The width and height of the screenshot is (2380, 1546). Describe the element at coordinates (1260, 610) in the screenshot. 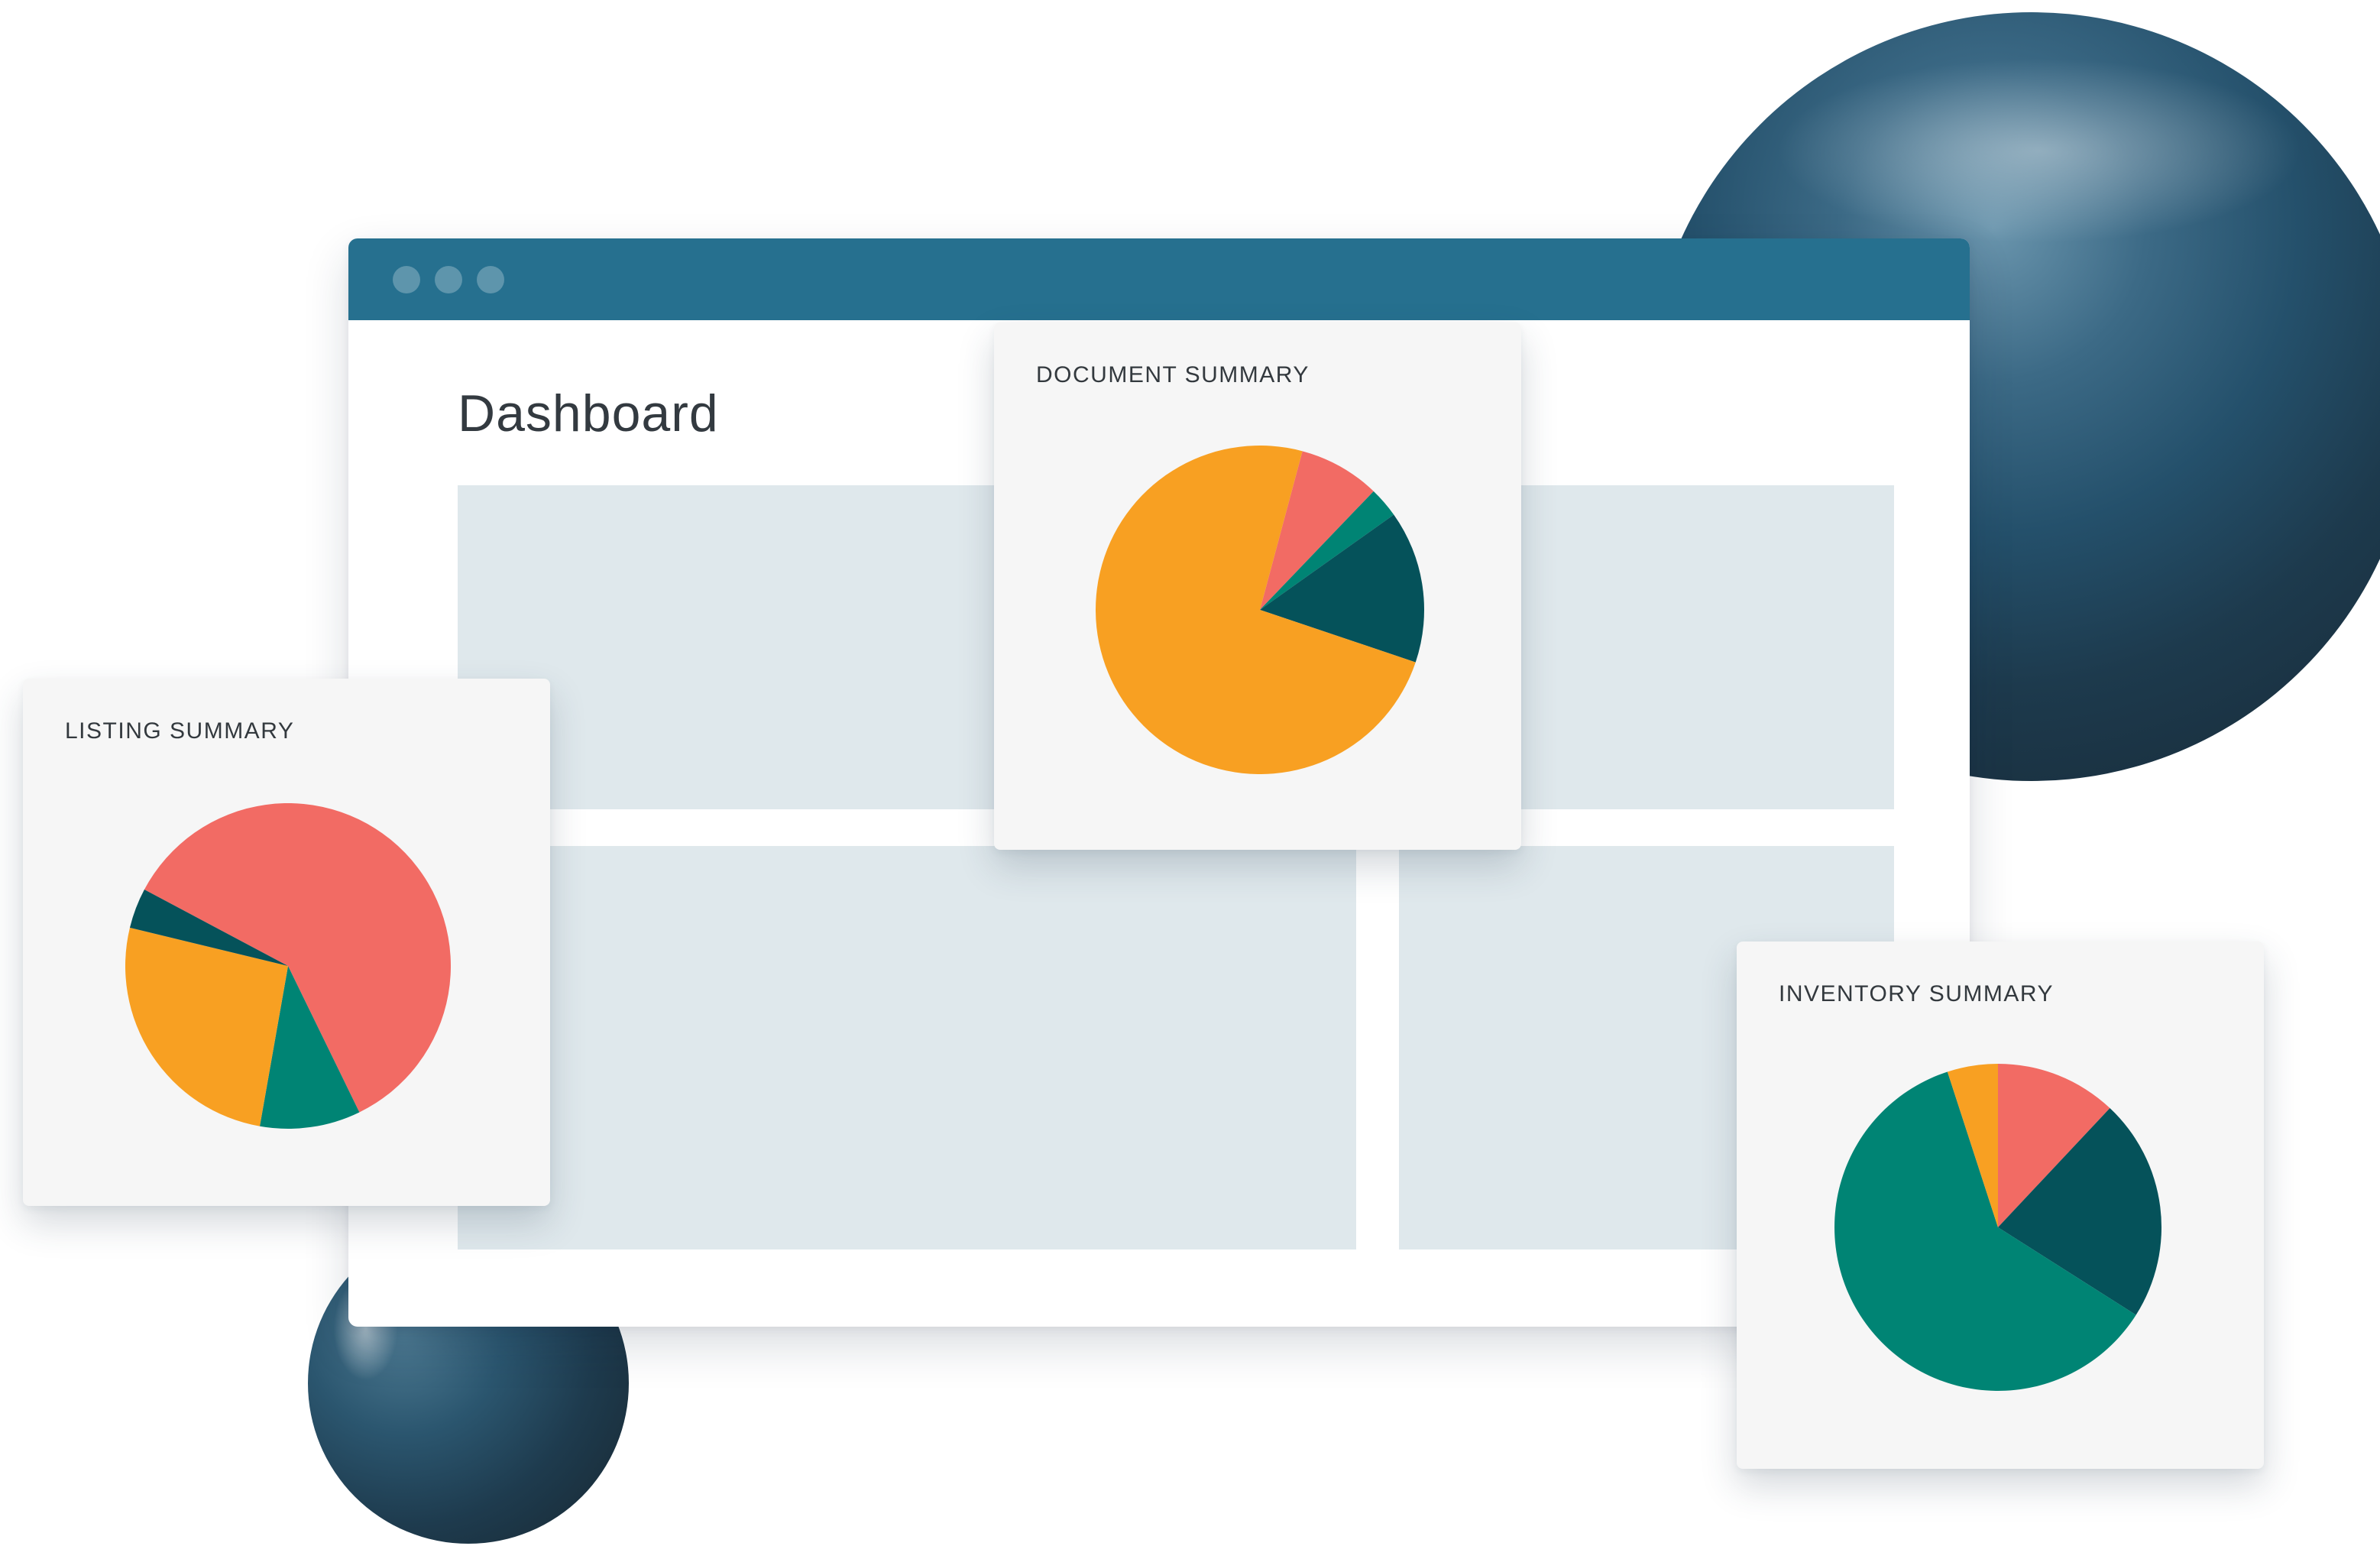

I see `document-summary-pie` at that location.